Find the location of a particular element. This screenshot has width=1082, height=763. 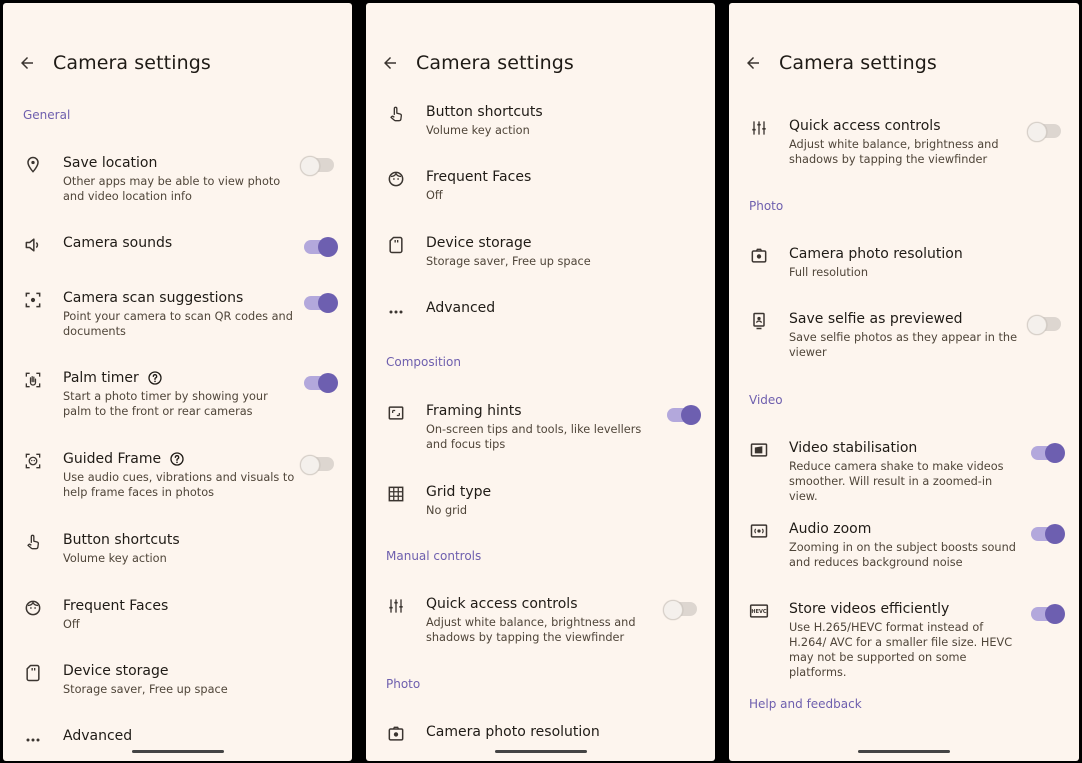

video-stabilisation-toggle is located at coordinates (1048, 453).